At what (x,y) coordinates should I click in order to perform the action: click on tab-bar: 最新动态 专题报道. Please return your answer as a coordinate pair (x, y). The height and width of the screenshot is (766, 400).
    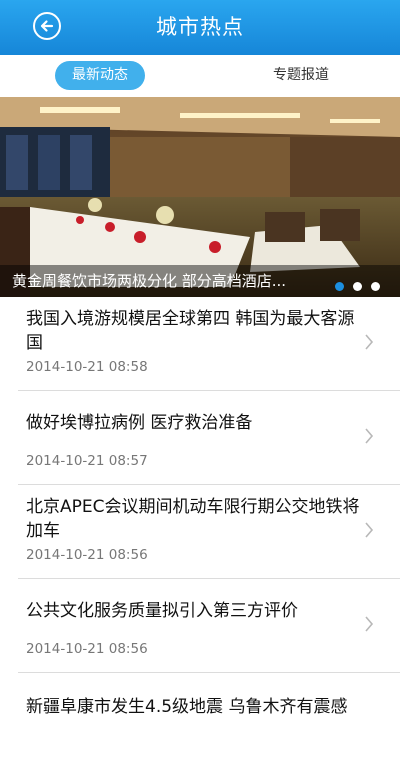
    Looking at the image, I should click on (200, 76).